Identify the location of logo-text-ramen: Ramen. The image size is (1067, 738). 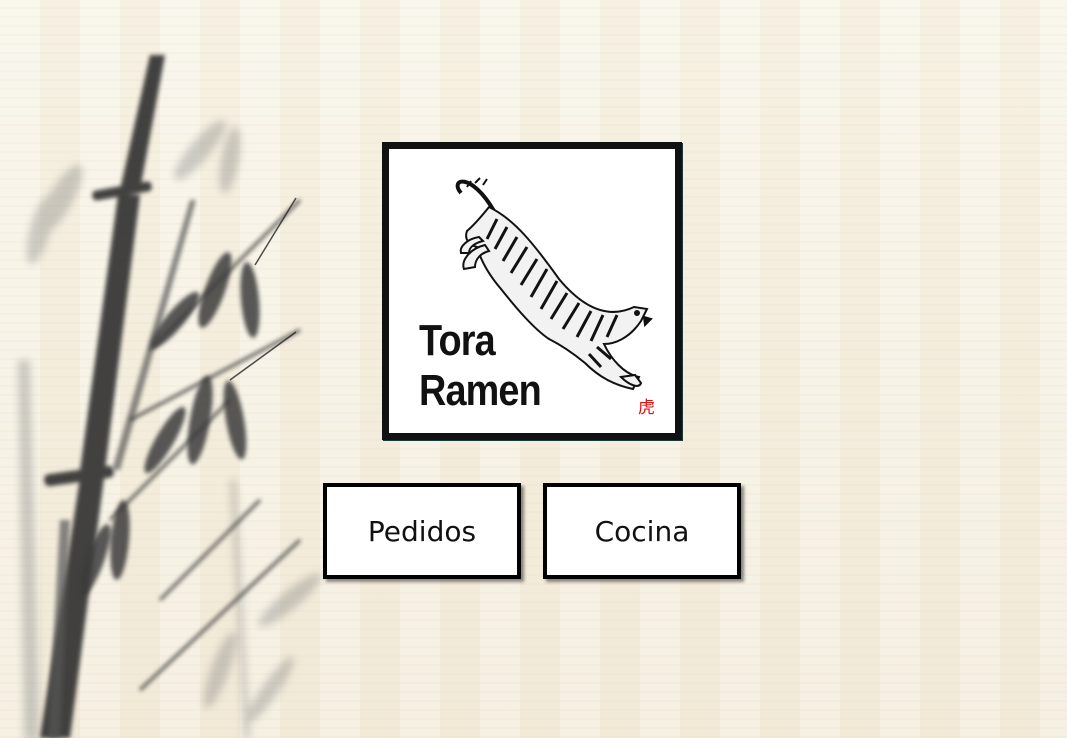
(480, 390).